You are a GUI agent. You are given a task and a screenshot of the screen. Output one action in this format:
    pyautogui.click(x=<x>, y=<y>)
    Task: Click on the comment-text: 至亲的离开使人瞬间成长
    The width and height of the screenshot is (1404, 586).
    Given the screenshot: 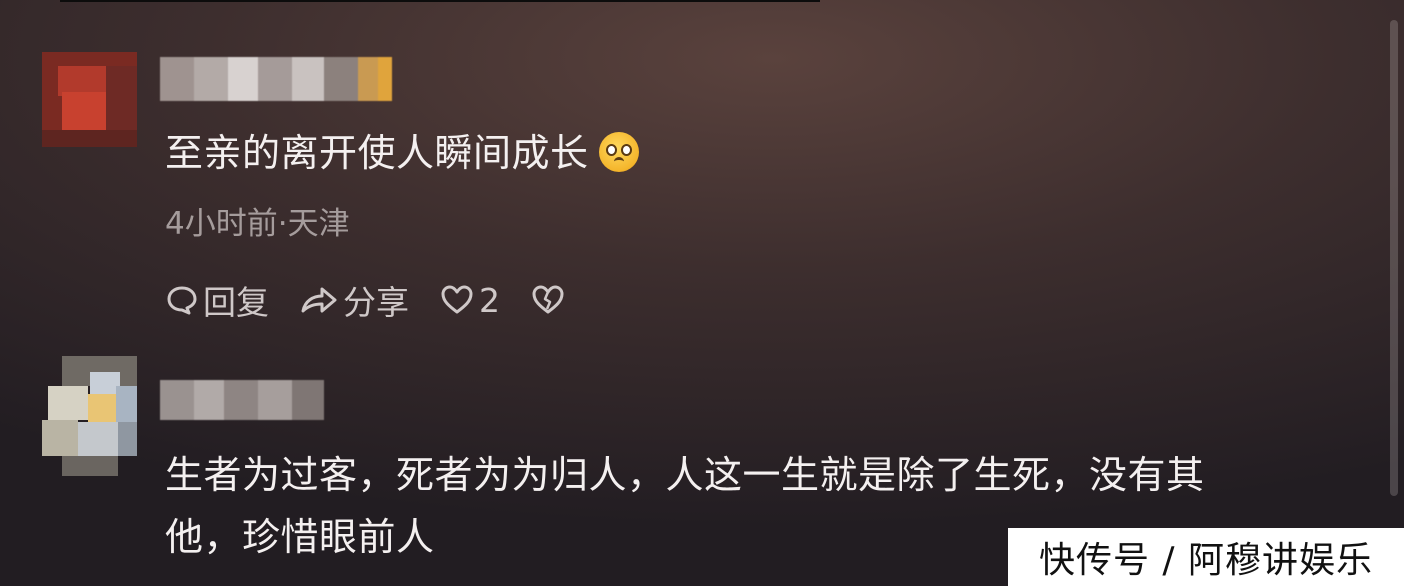 What is the action you would take?
    pyautogui.click(x=402, y=153)
    